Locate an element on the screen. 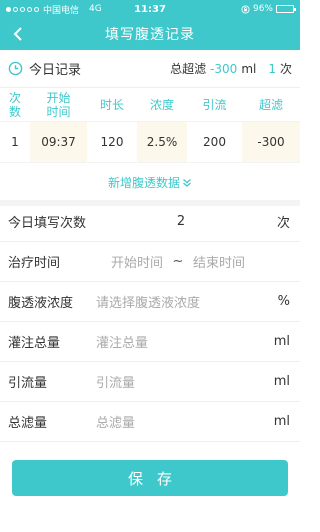  record-count-unit: 次 is located at coordinates (285, 69).